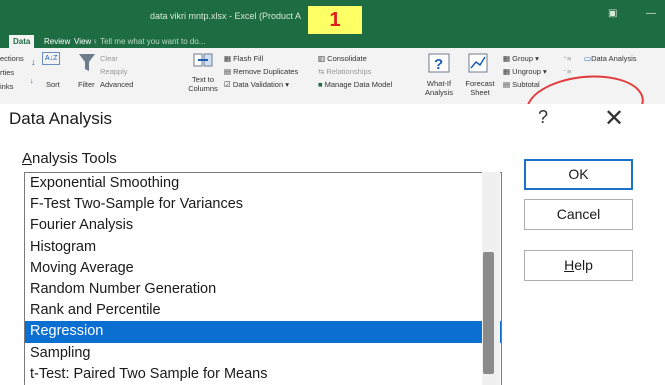 This screenshot has width=665, height=385. Describe the element at coordinates (263, 310) in the screenshot. I see `list-item: Rank and Percentile` at that location.